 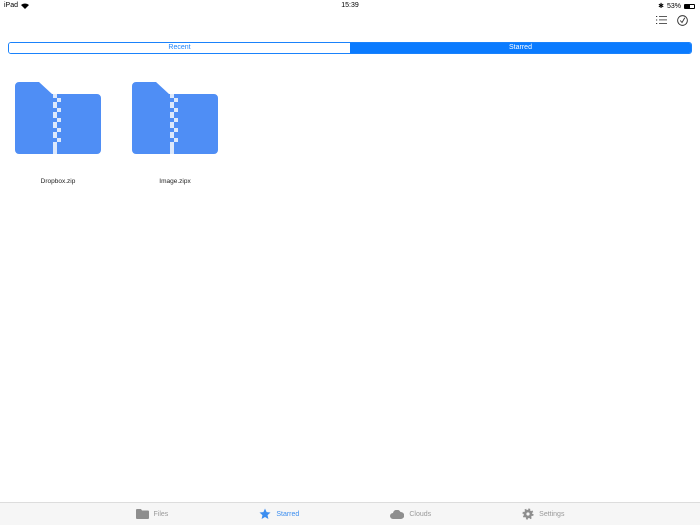 What do you see at coordinates (397, 514) in the screenshot?
I see `cloud-icon` at bounding box center [397, 514].